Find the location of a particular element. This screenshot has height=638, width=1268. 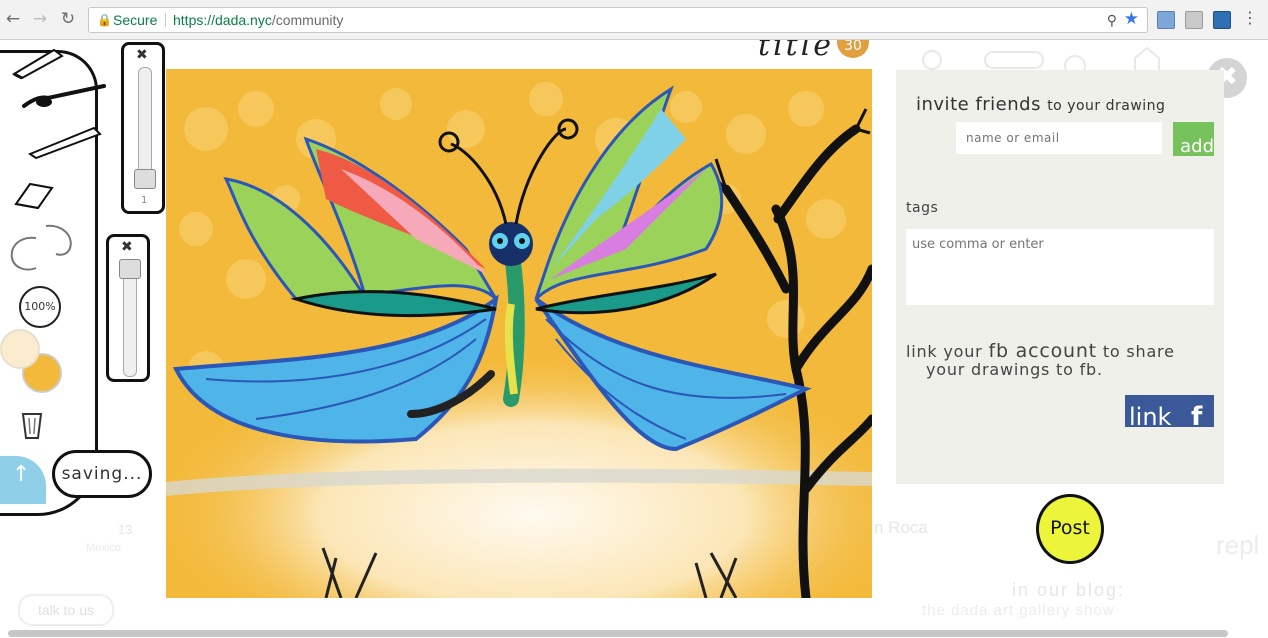

secure-label: Secure is located at coordinates (135, 20).